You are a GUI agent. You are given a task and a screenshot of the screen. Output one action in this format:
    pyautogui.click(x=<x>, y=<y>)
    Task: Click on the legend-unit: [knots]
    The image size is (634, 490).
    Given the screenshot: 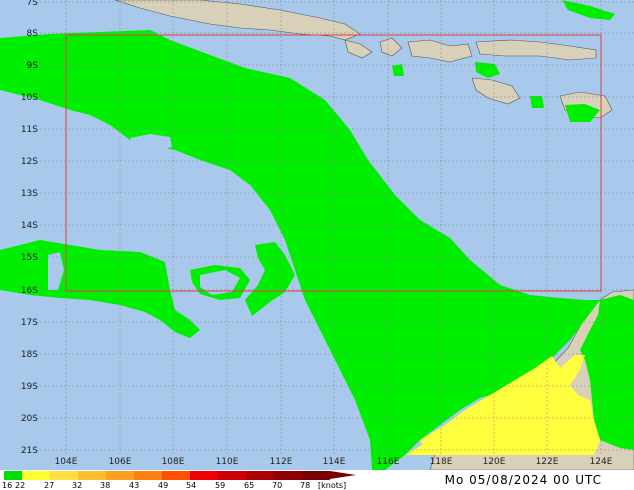 What is the action you would take?
    pyautogui.click(x=332, y=485)
    